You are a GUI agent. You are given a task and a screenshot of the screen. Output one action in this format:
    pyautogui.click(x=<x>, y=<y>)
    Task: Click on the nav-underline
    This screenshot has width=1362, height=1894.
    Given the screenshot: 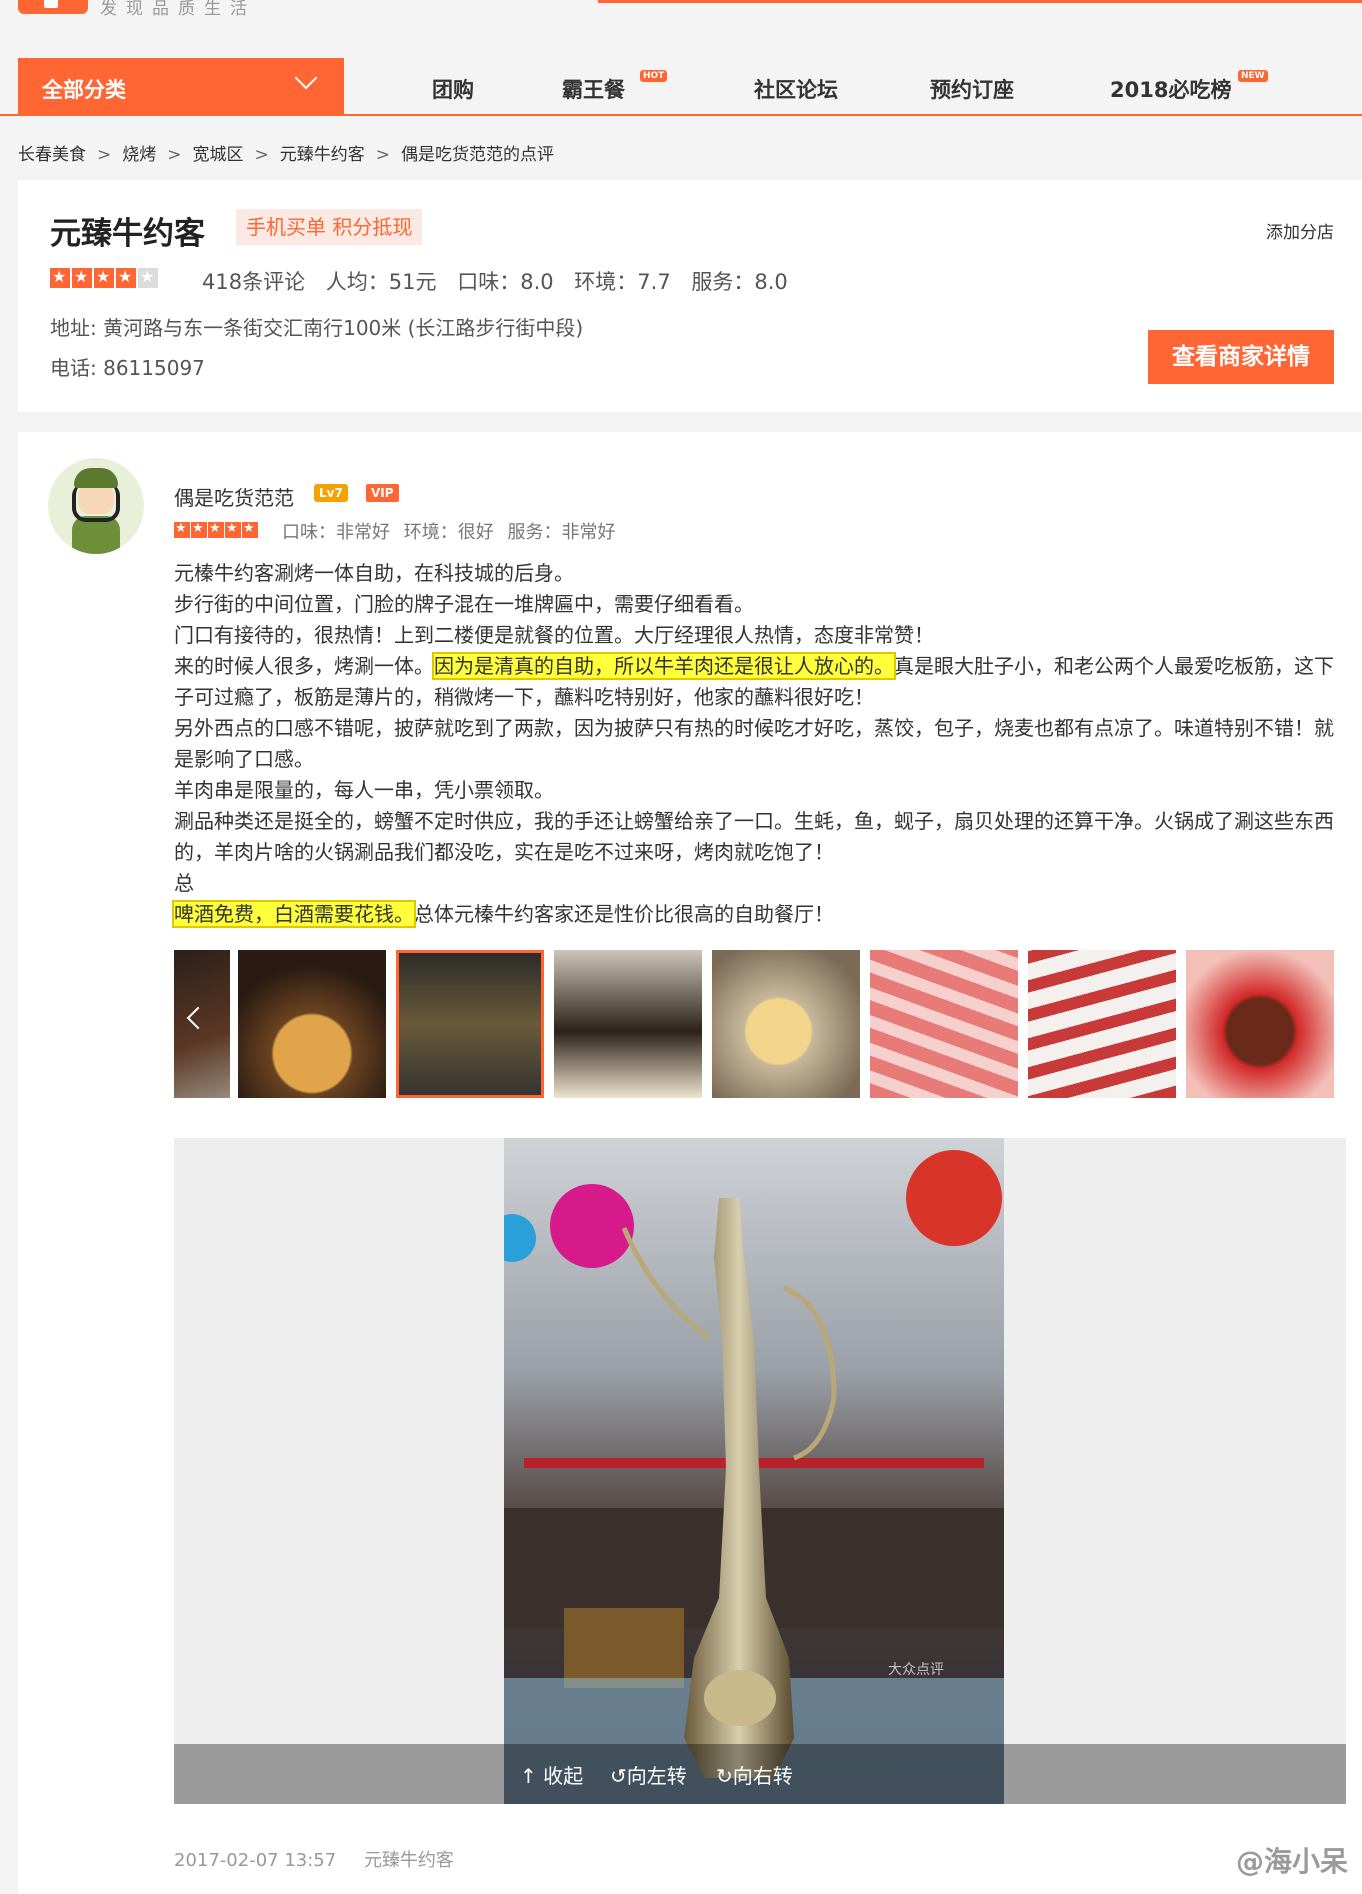 What is the action you would take?
    pyautogui.click(x=681, y=115)
    